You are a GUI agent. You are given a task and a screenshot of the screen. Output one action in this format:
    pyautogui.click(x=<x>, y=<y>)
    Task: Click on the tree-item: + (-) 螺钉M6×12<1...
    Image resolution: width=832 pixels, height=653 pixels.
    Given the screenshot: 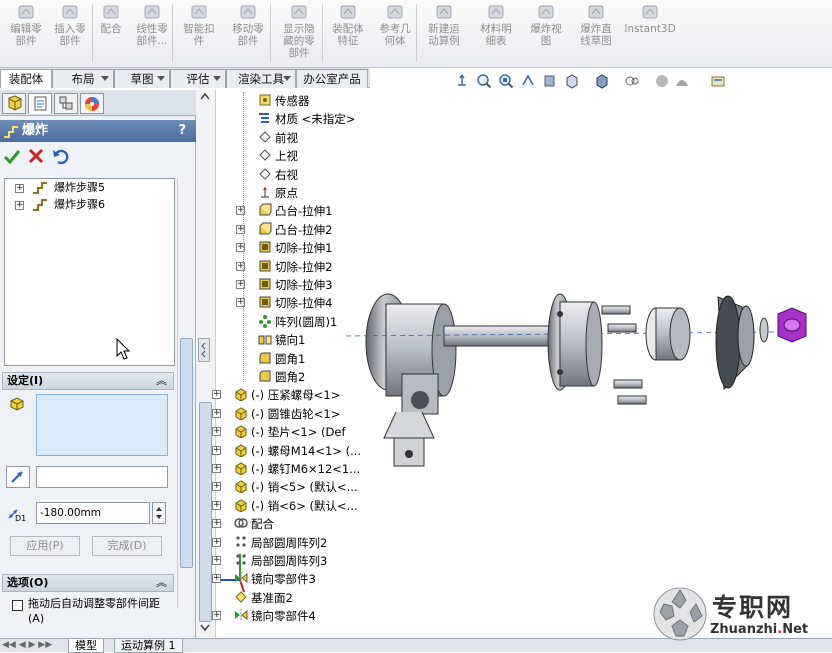 What is the action you would take?
    pyautogui.click(x=286, y=469)
    